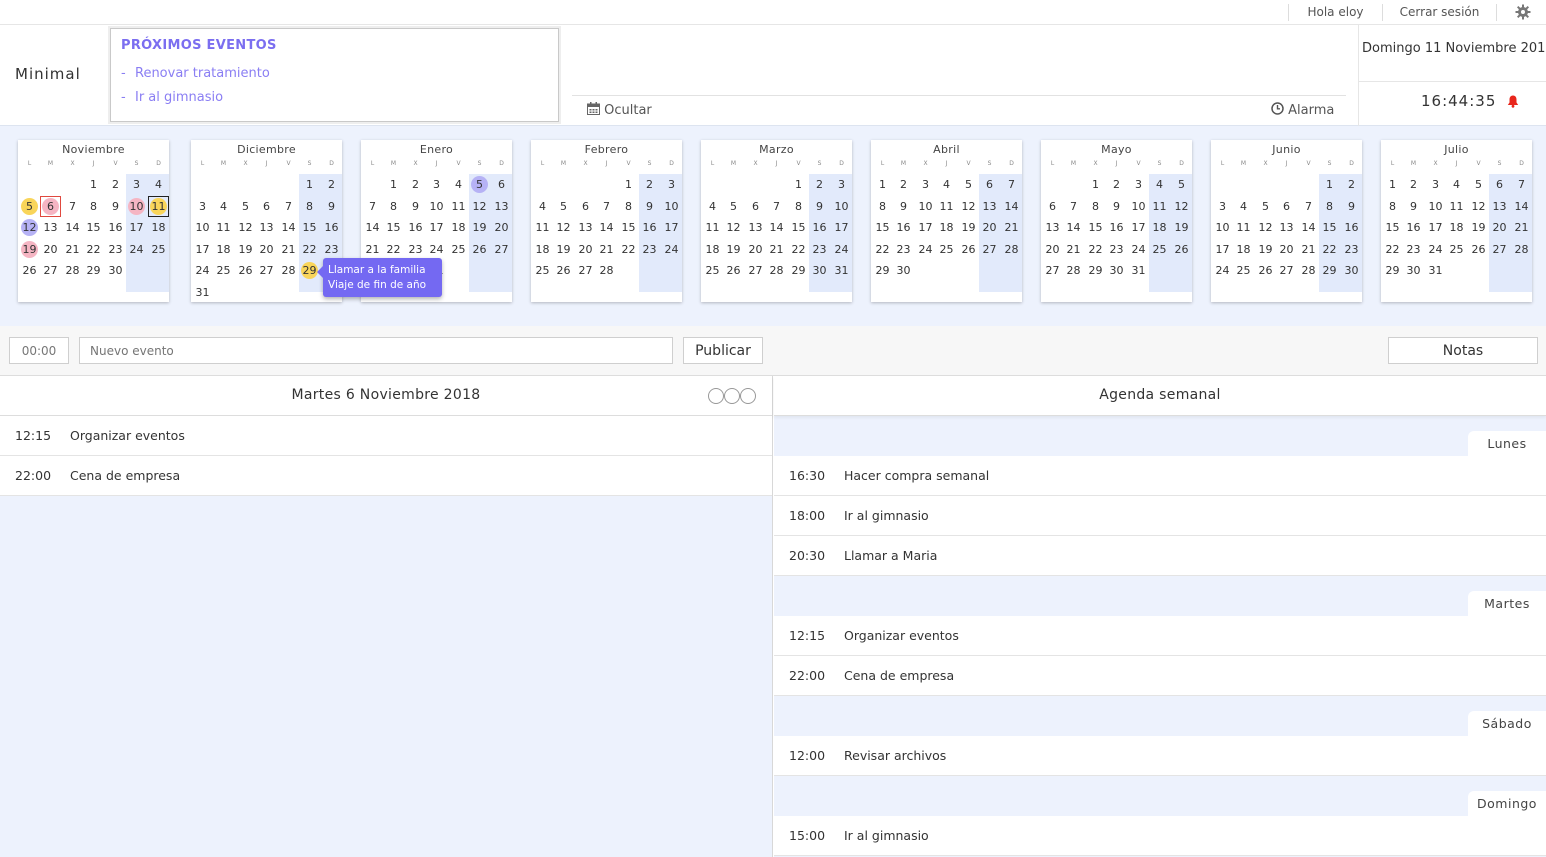 This screenshot has width=1546, height=857. Describe the element at coordinates (1095, 206) in the screenshot. I see `calendar-day: 8` at that location.